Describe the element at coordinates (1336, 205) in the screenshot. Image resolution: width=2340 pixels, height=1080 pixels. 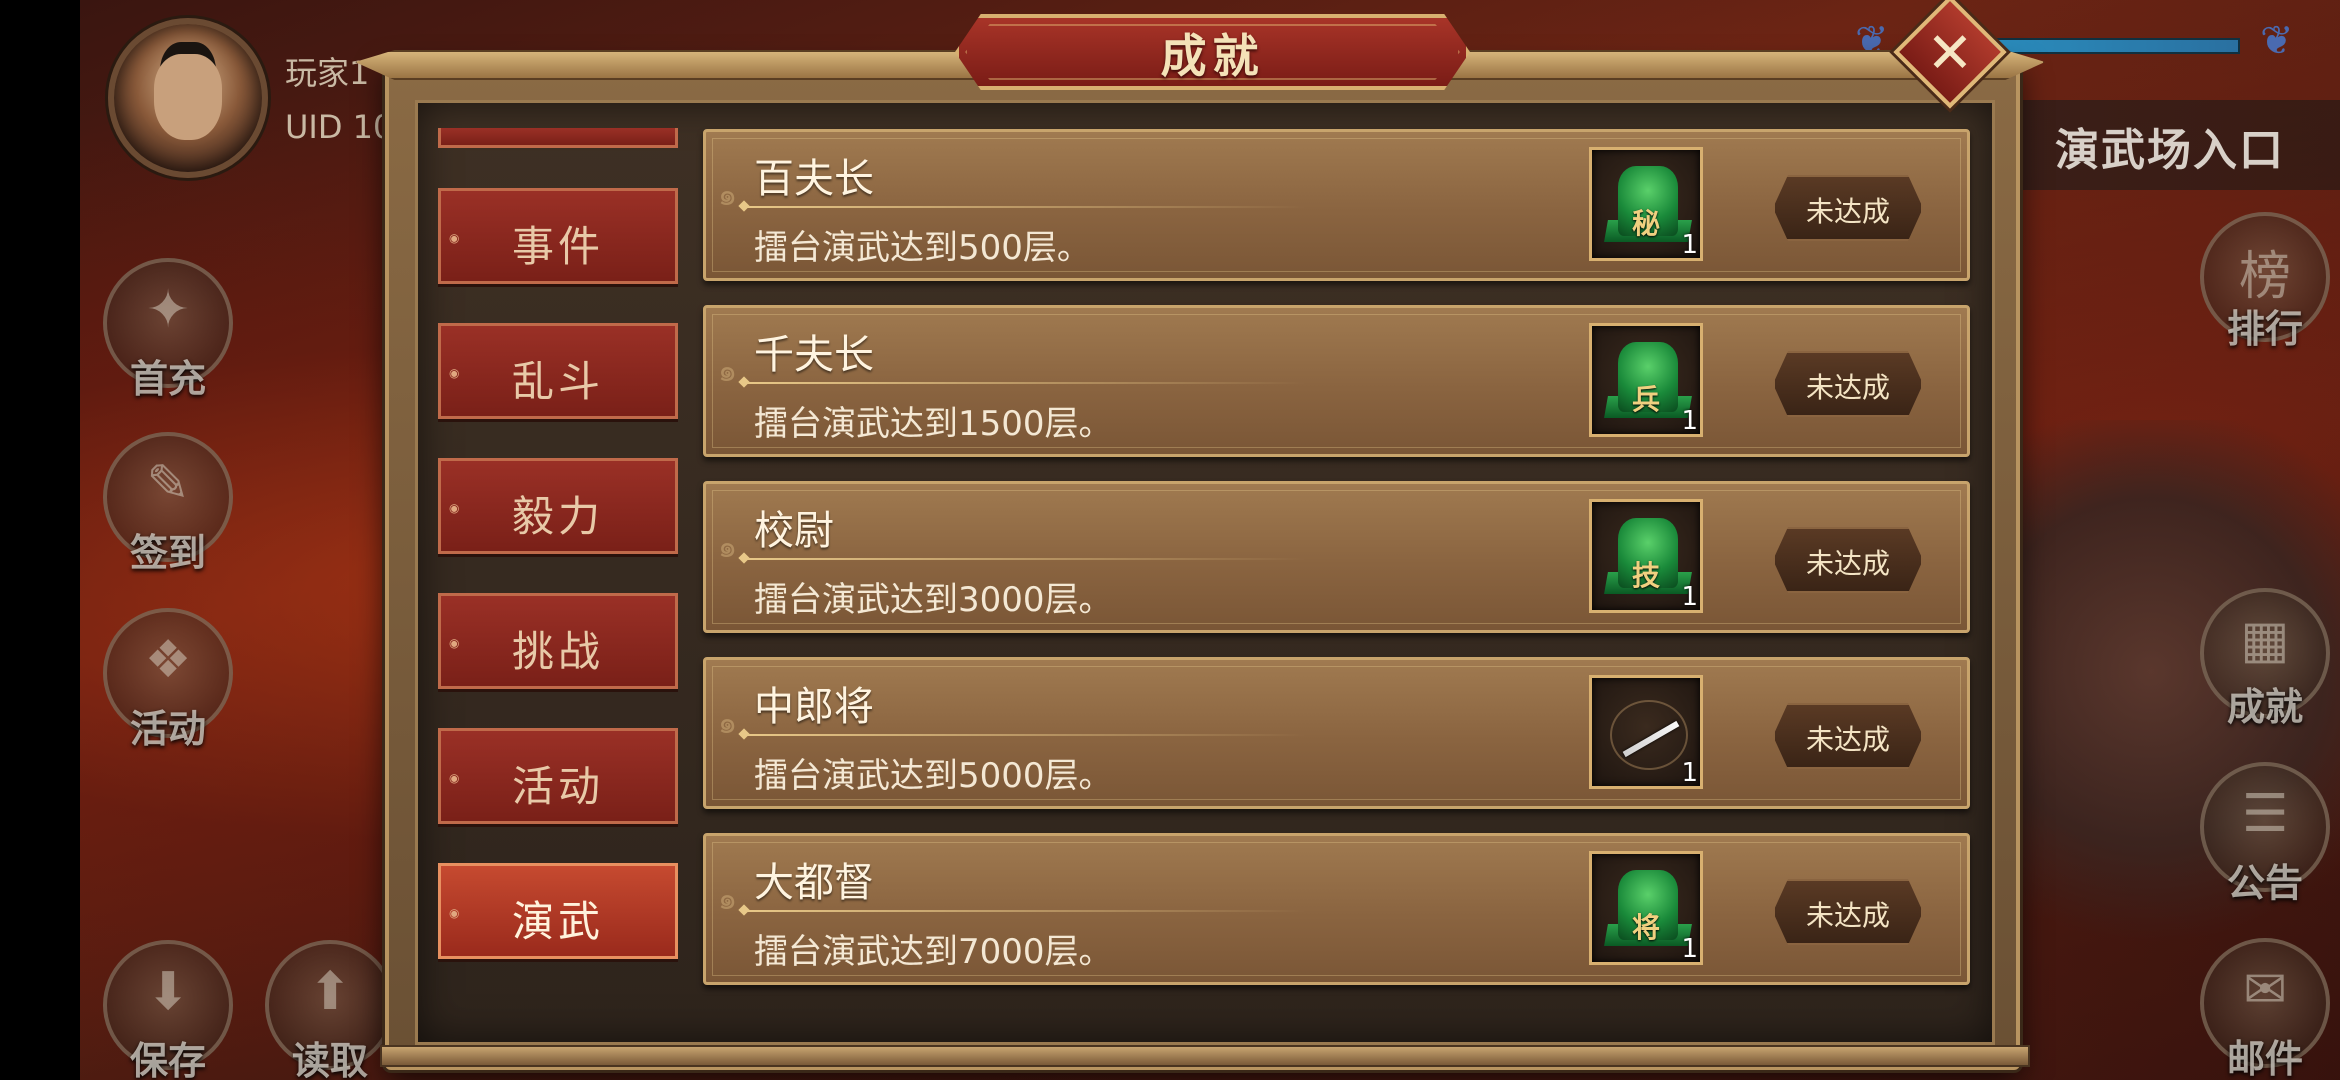
I see `achievement-row: ๑ 百夫长 擂台演武达到500层。 秘 1 未达成` at that location.